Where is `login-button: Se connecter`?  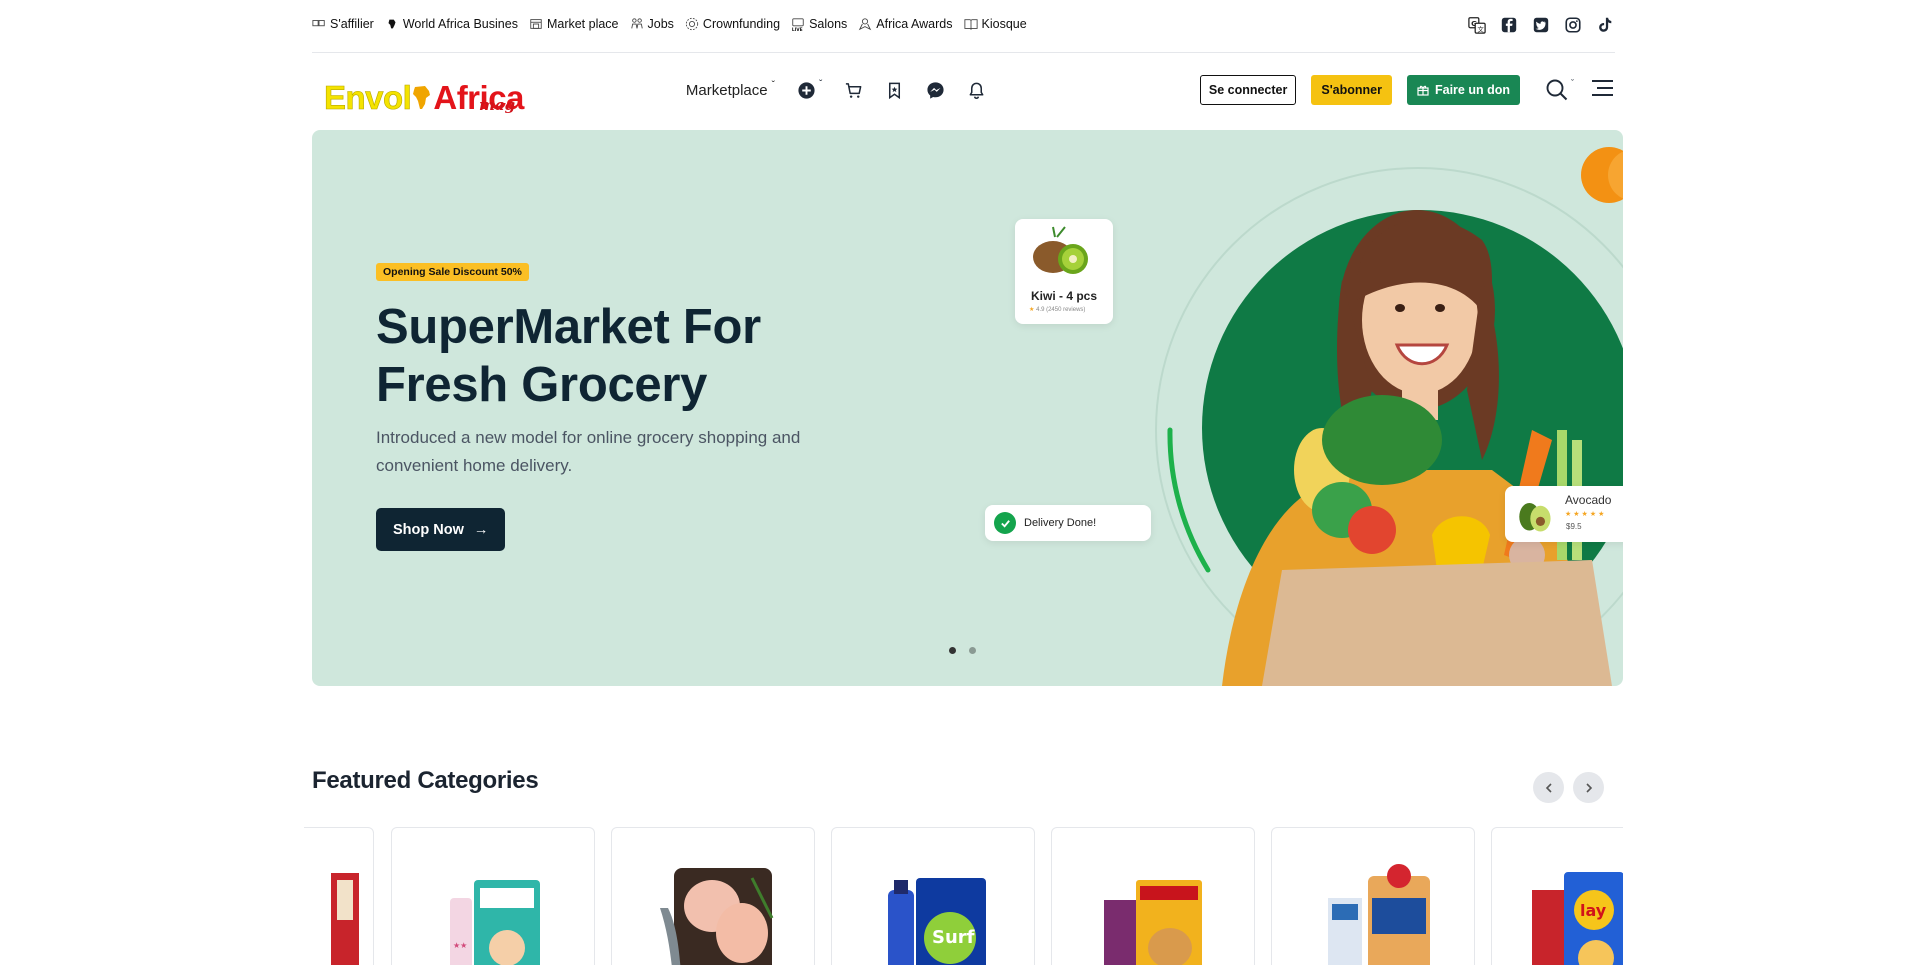 login-button: Se connecter is located at coordinates (1248, 90).